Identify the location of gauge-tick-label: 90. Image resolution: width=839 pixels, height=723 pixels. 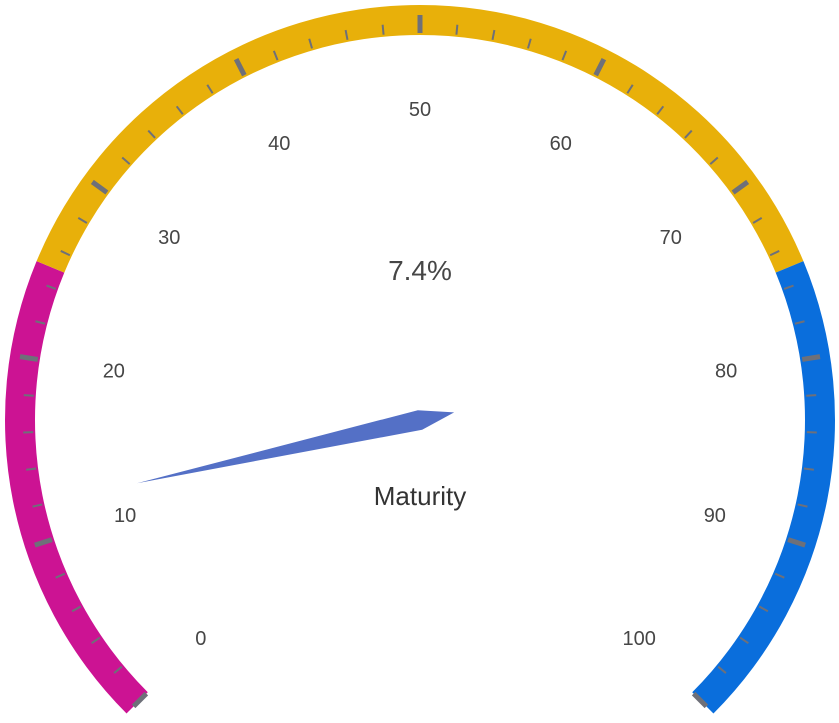
(715, 516).